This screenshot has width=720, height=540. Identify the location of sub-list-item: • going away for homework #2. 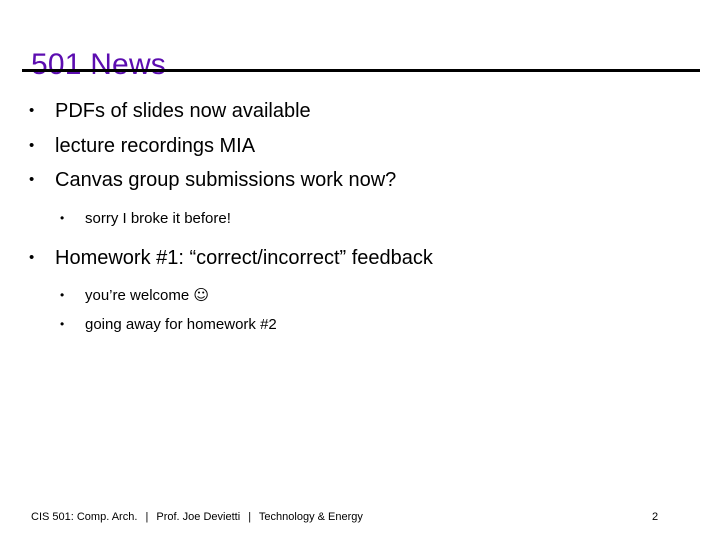
(360, 324).